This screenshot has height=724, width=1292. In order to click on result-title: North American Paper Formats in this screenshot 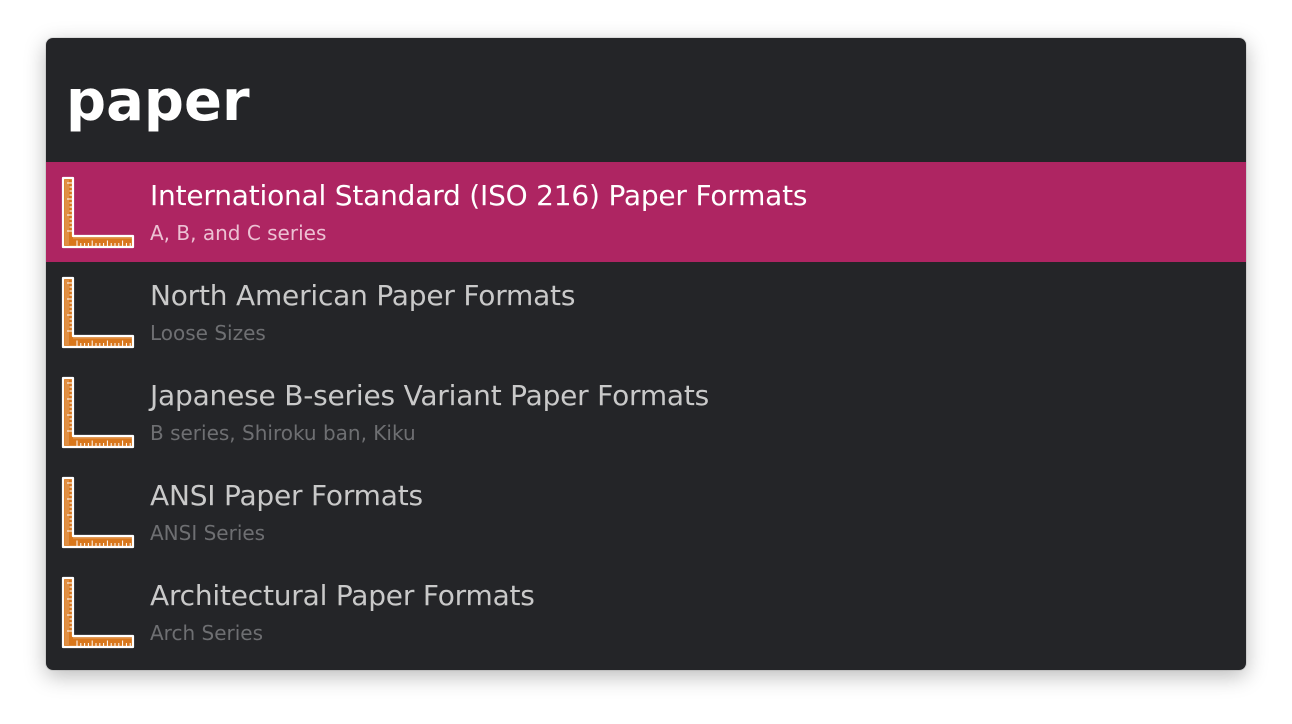, I will do `click(363, 295)`.